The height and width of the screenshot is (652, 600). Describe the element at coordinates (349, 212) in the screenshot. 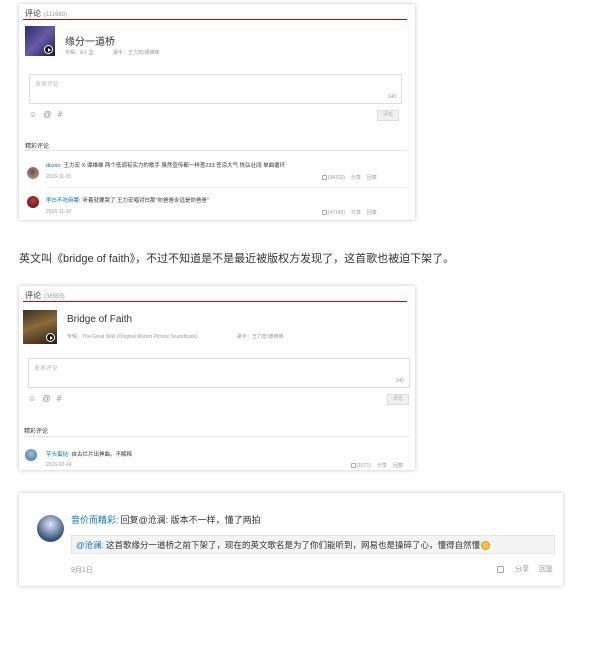

I see `comment-actions: (47145) 分享 回复` at that location.